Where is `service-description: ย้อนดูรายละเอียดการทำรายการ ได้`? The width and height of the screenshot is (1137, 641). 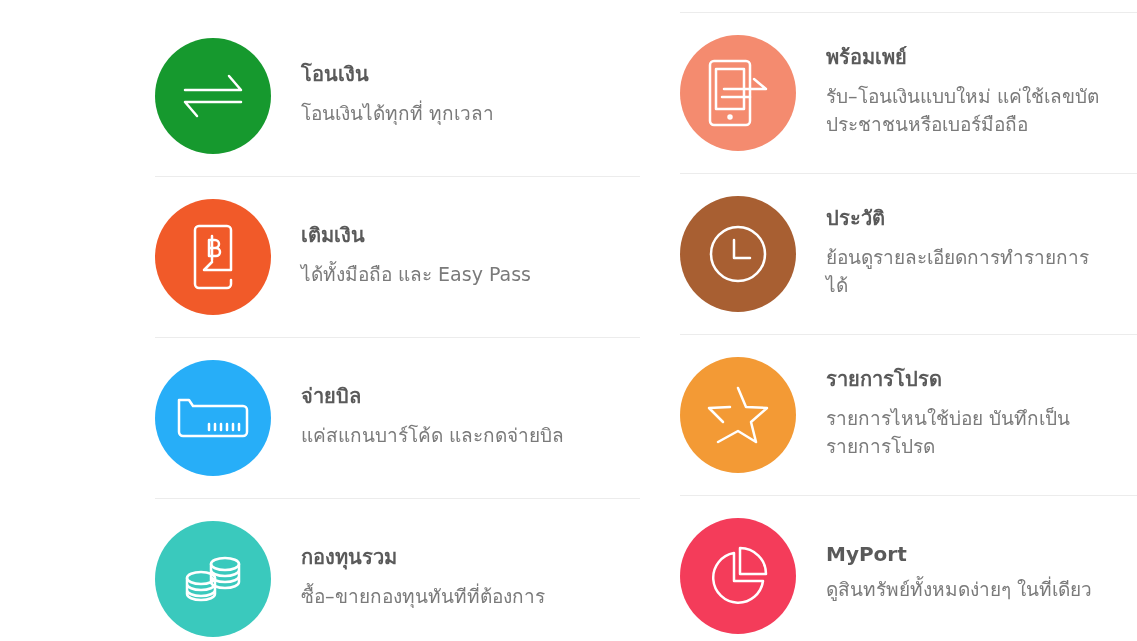
service-description: ย้อนดูรายละเอียดการทำรายการ ได้ is located at coordinates (957, 271).